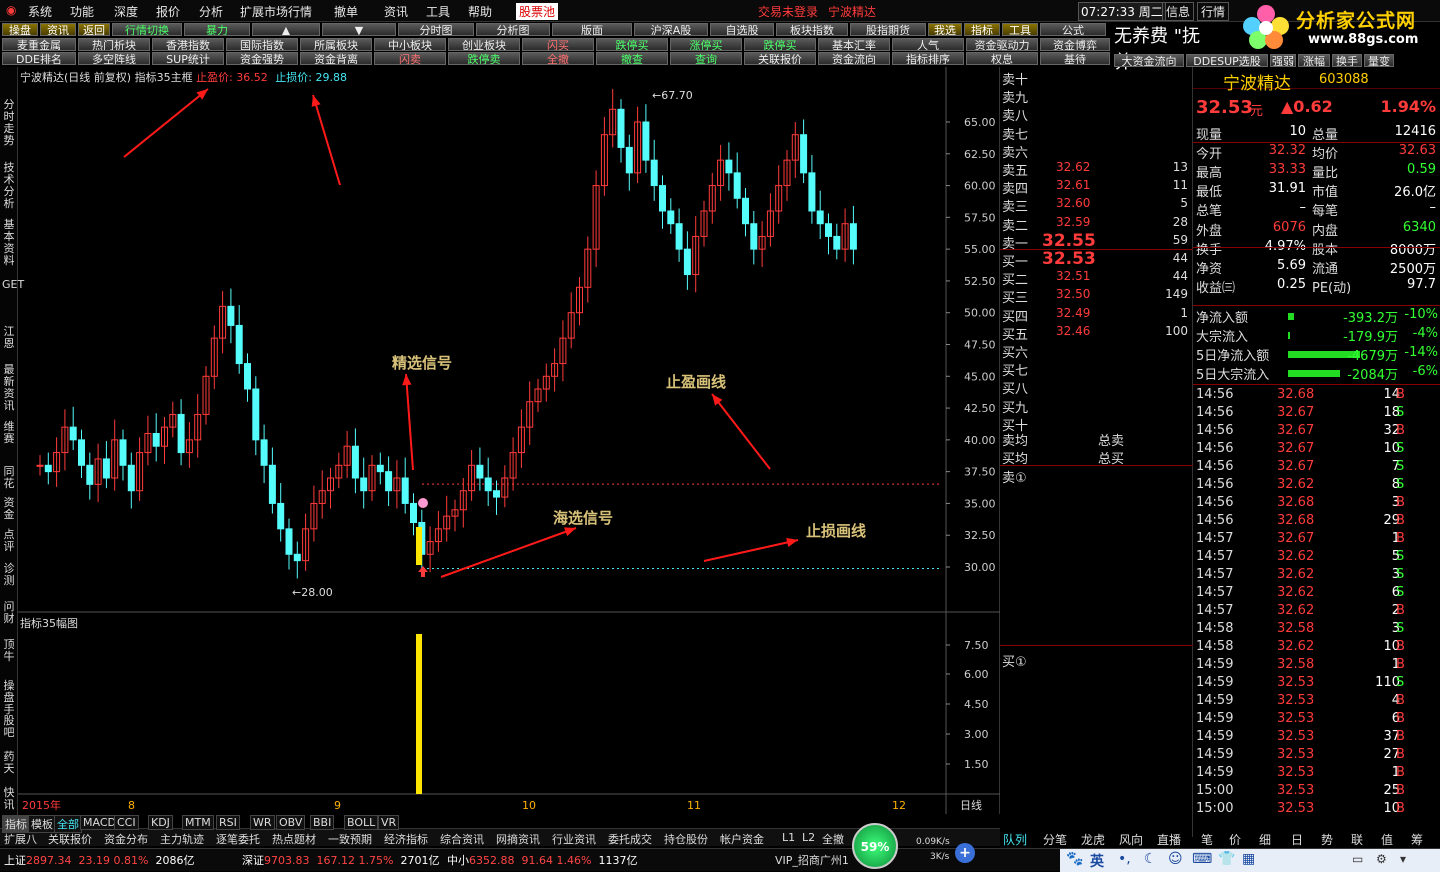  Describe the element at coordinates (188, 44) in the screenshot. I see `row2-btn-2: 香港指数` at that location.